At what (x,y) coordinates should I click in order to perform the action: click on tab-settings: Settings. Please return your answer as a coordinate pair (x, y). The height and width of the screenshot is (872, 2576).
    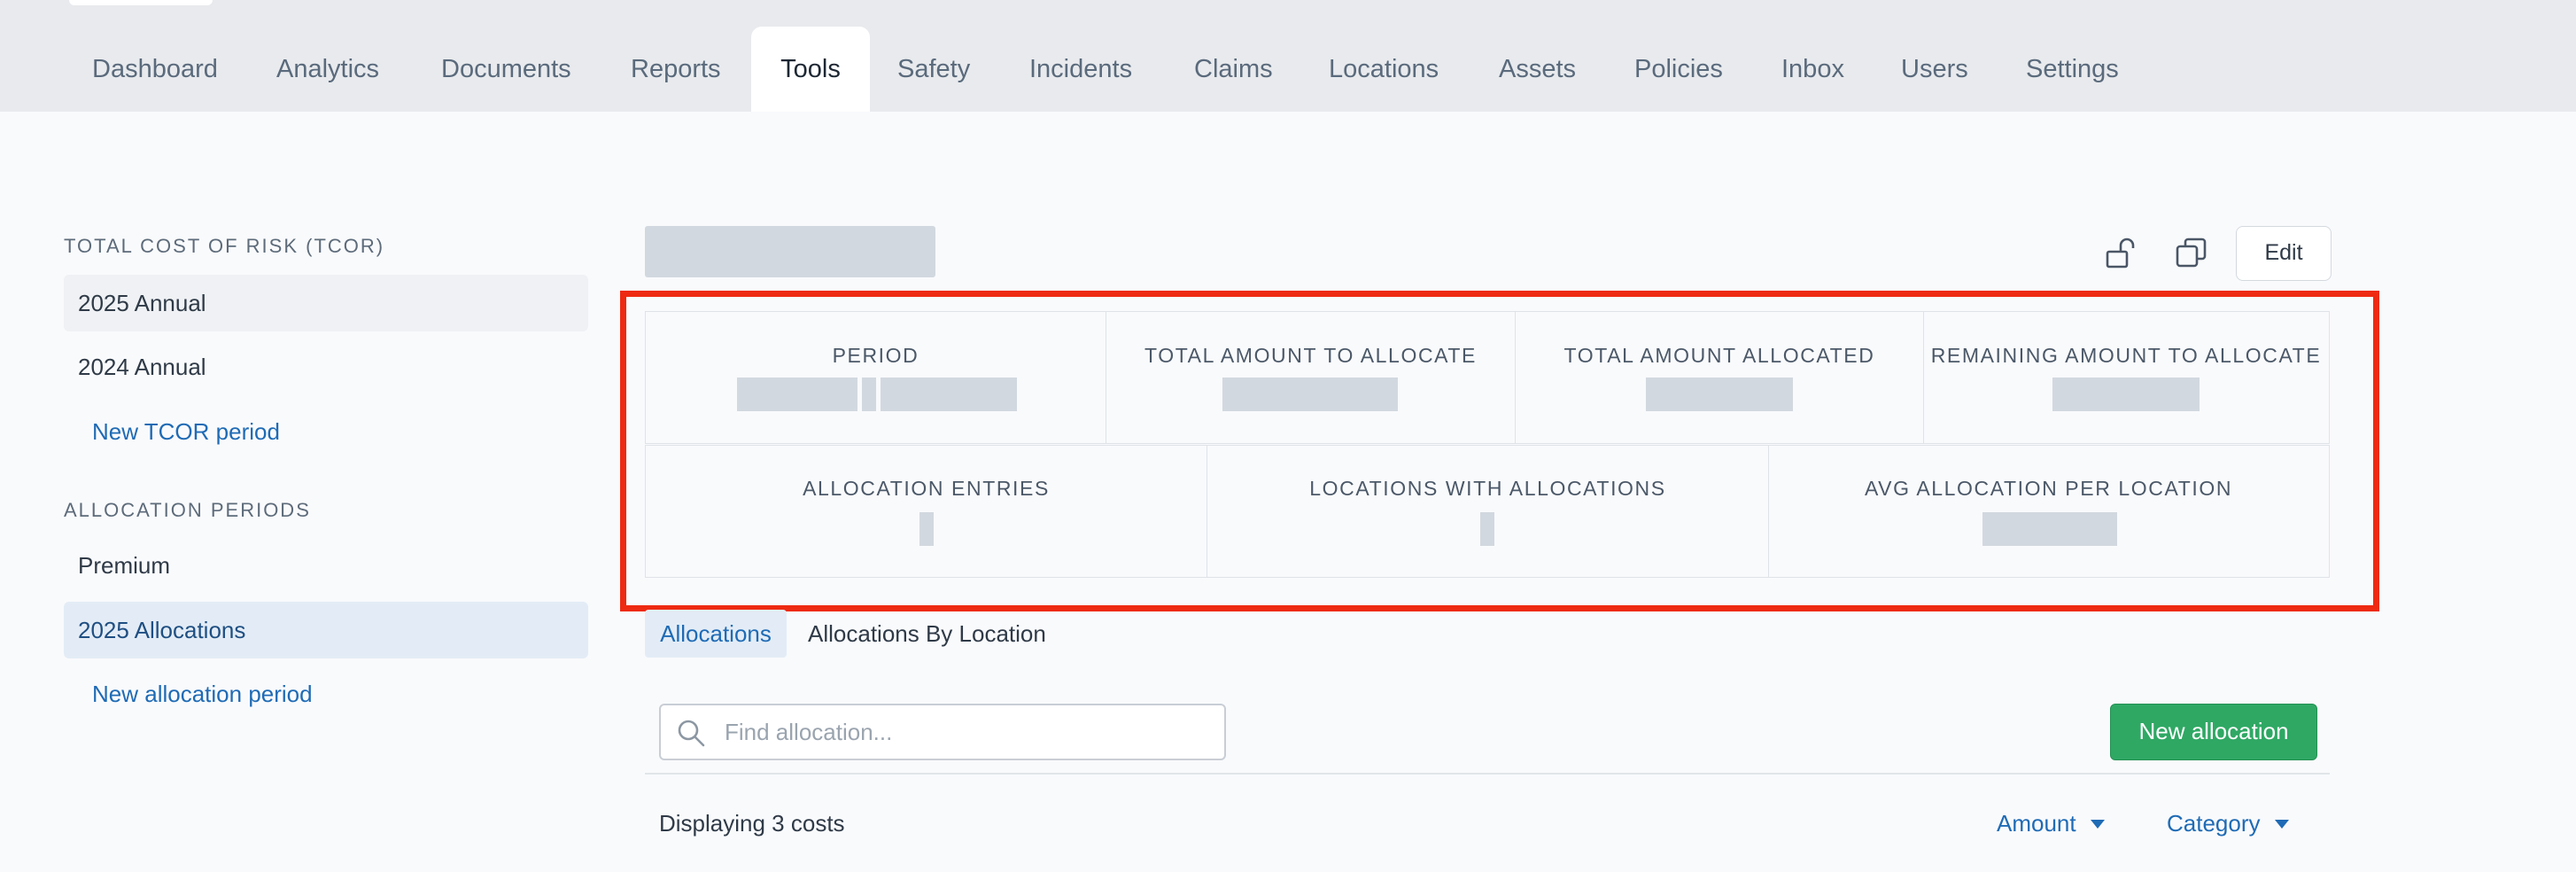
    Looking at the image, I should click on (2072, 69).